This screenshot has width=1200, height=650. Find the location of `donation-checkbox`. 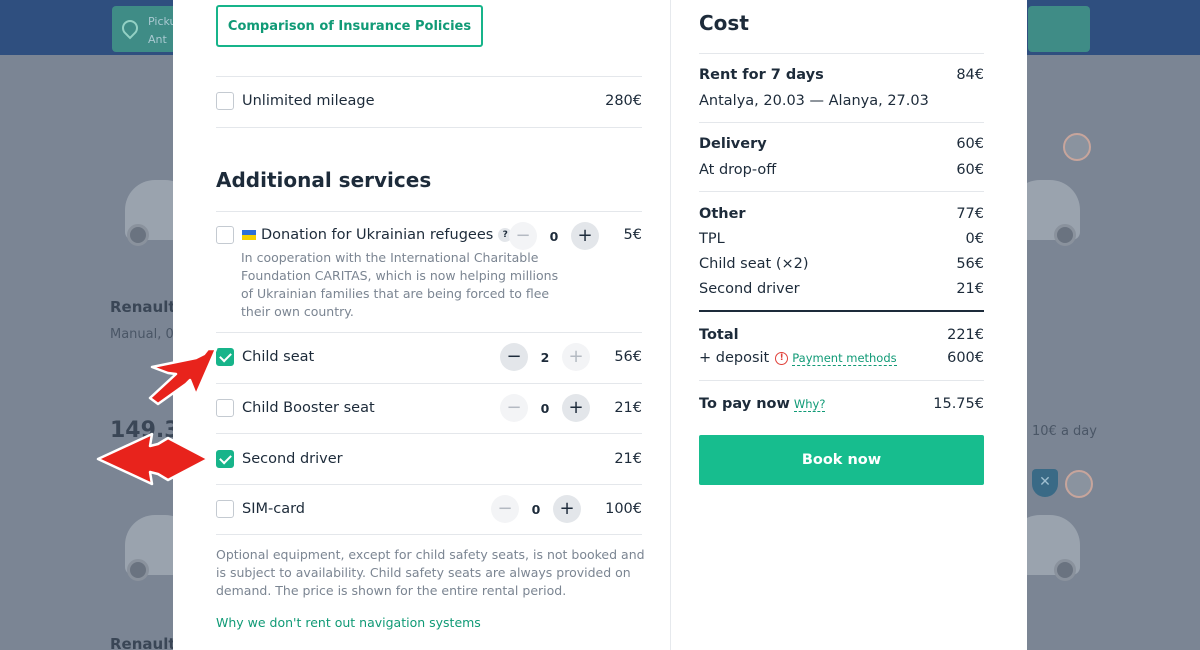

donation-checkbox is located at coordinates (225, 235).